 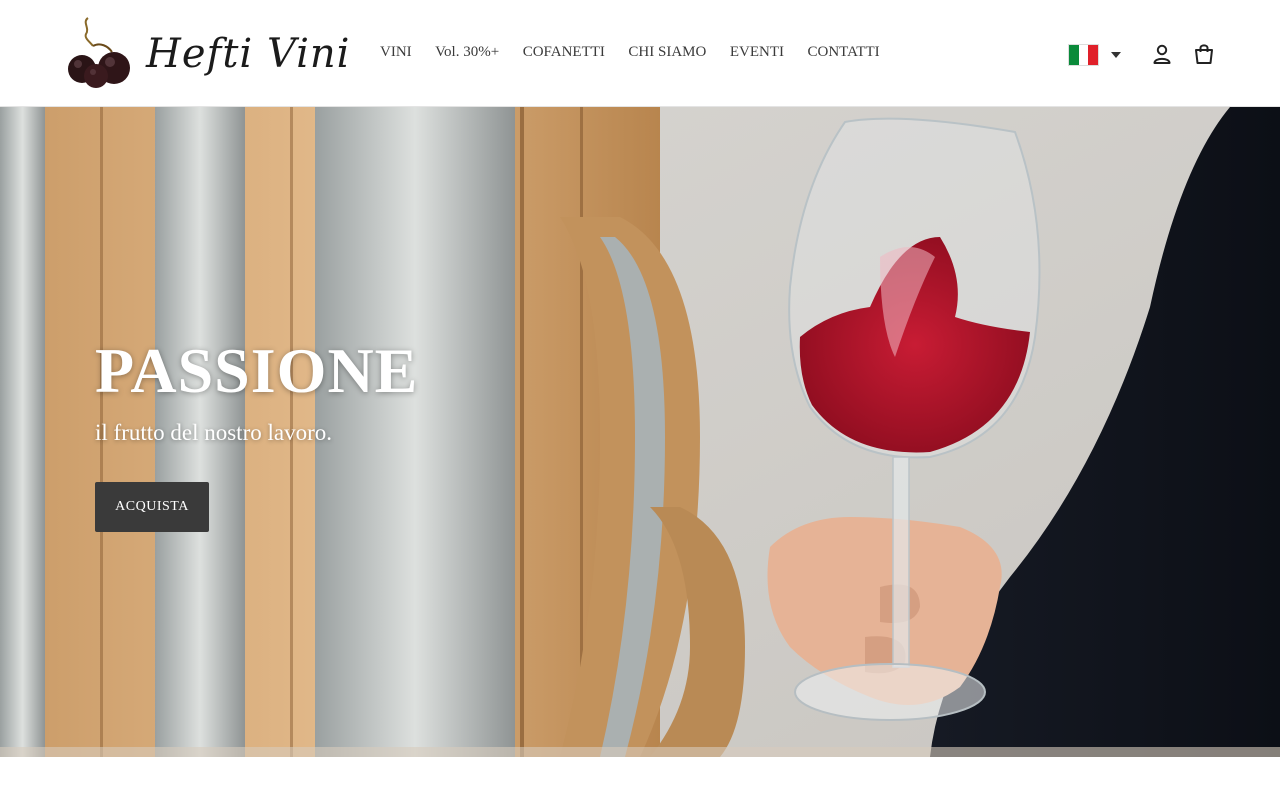 I want to click on nav-item-cofanetti: COFANETTI, so click(x=564, y=52).